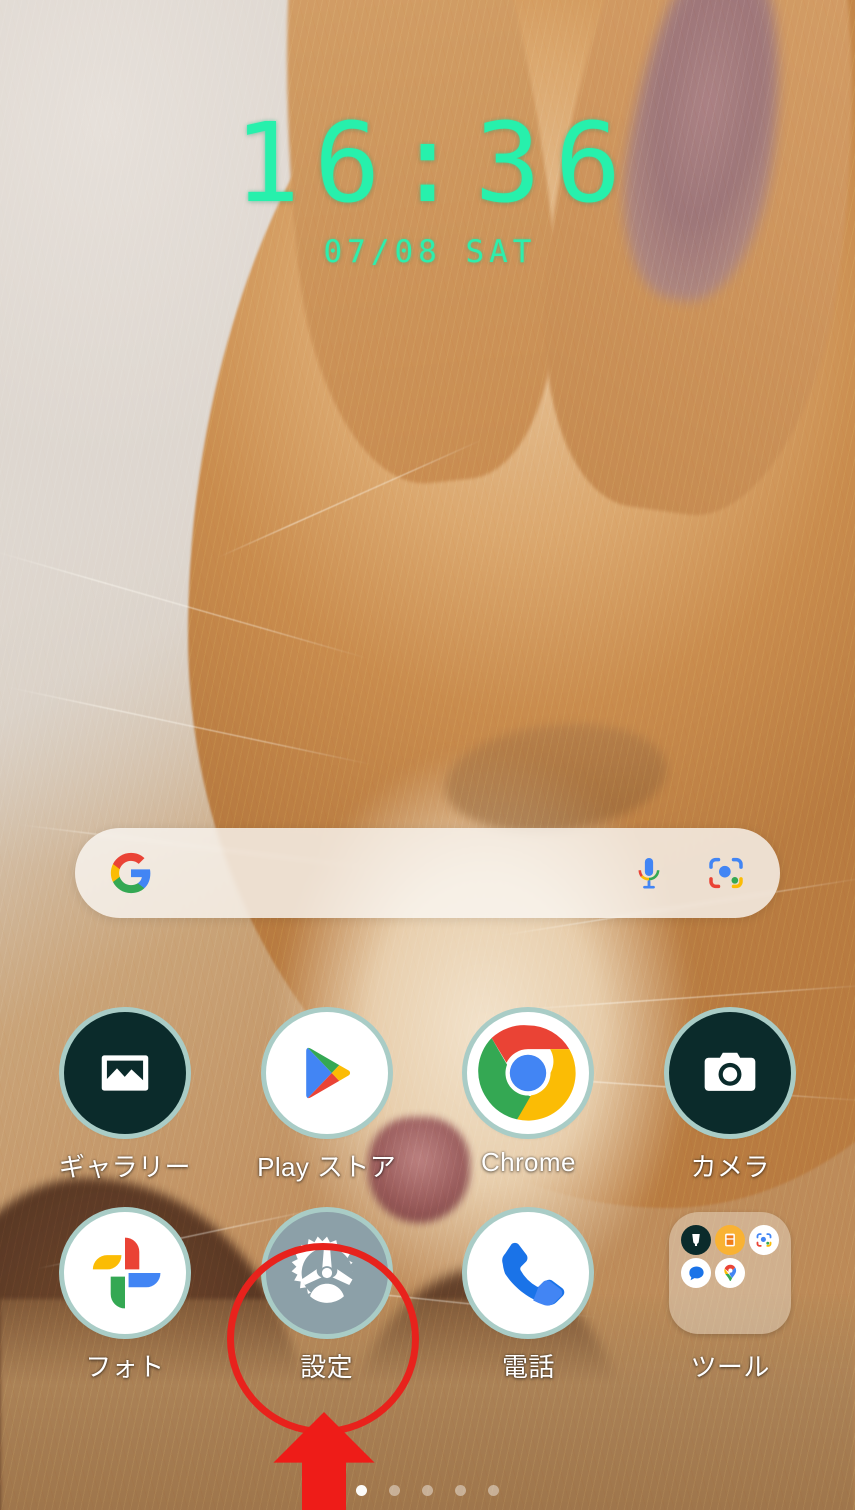  What do you see at coordinates (528, 1273) in the screenshot?
I see `phone-icon` at bounding box center [528, 1273].